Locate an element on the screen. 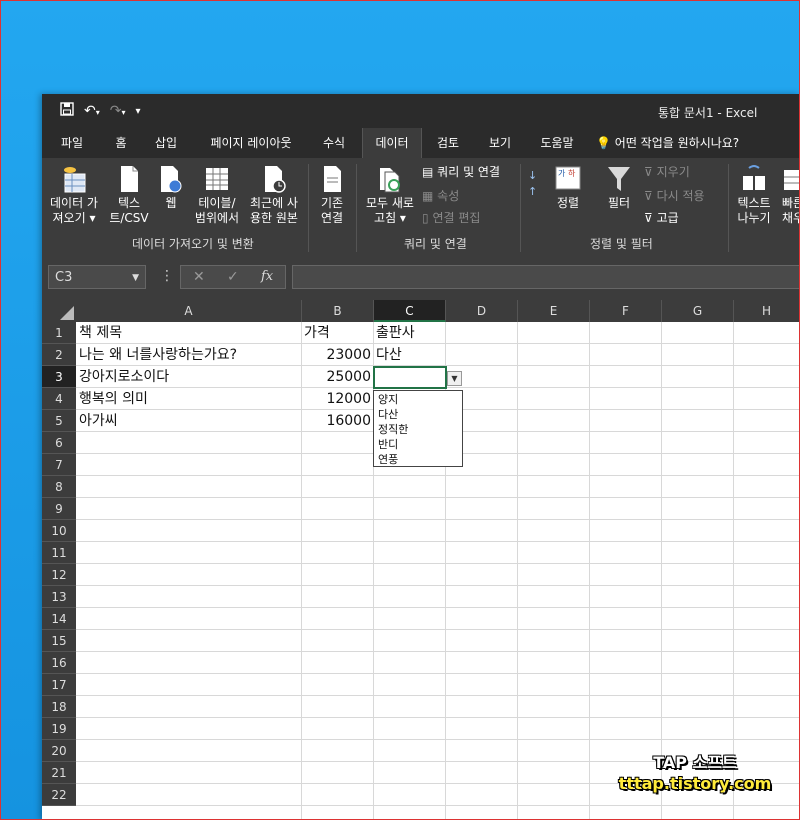  clear-filter-button: ⊽ 지우기 is located at coordinates (667, 172).